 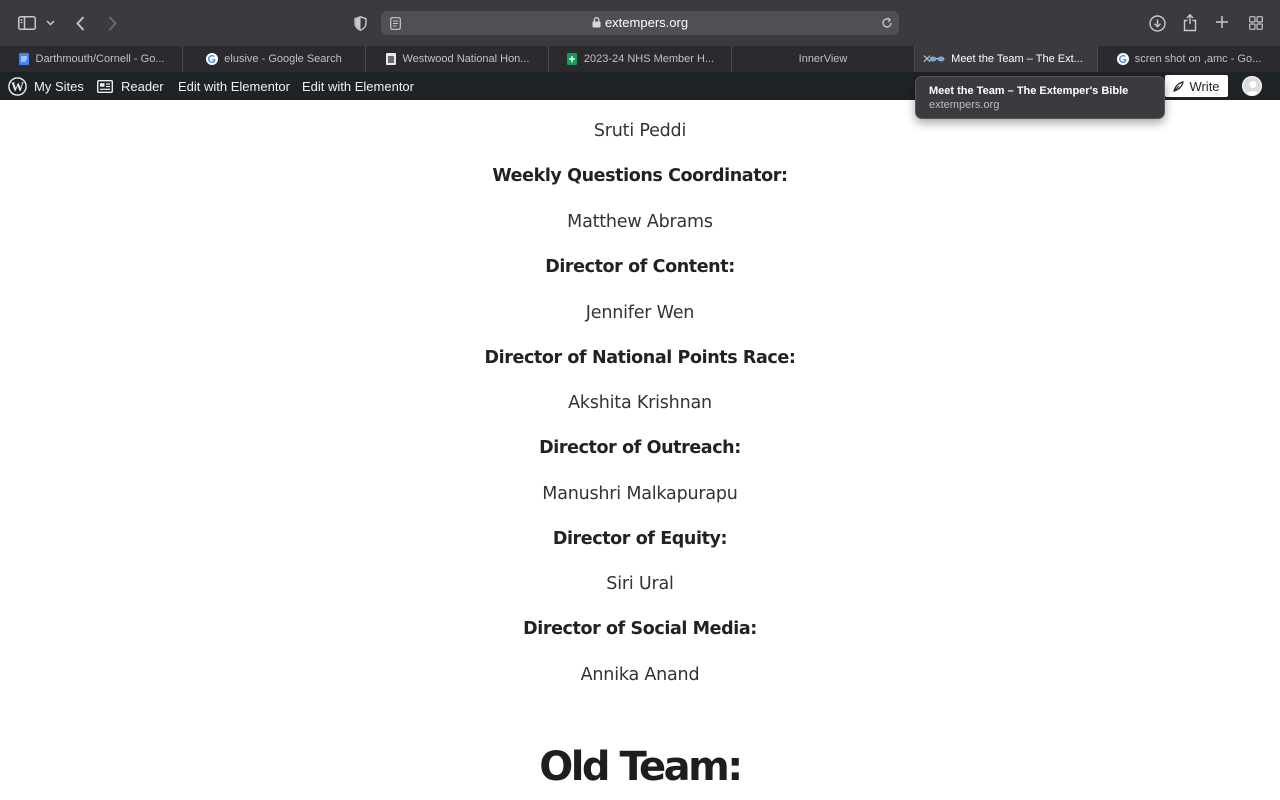 What do you see at coordinates (1204, 86) in the screenshot?
I see `write-label: Write` at bounding box center [1204, 86].